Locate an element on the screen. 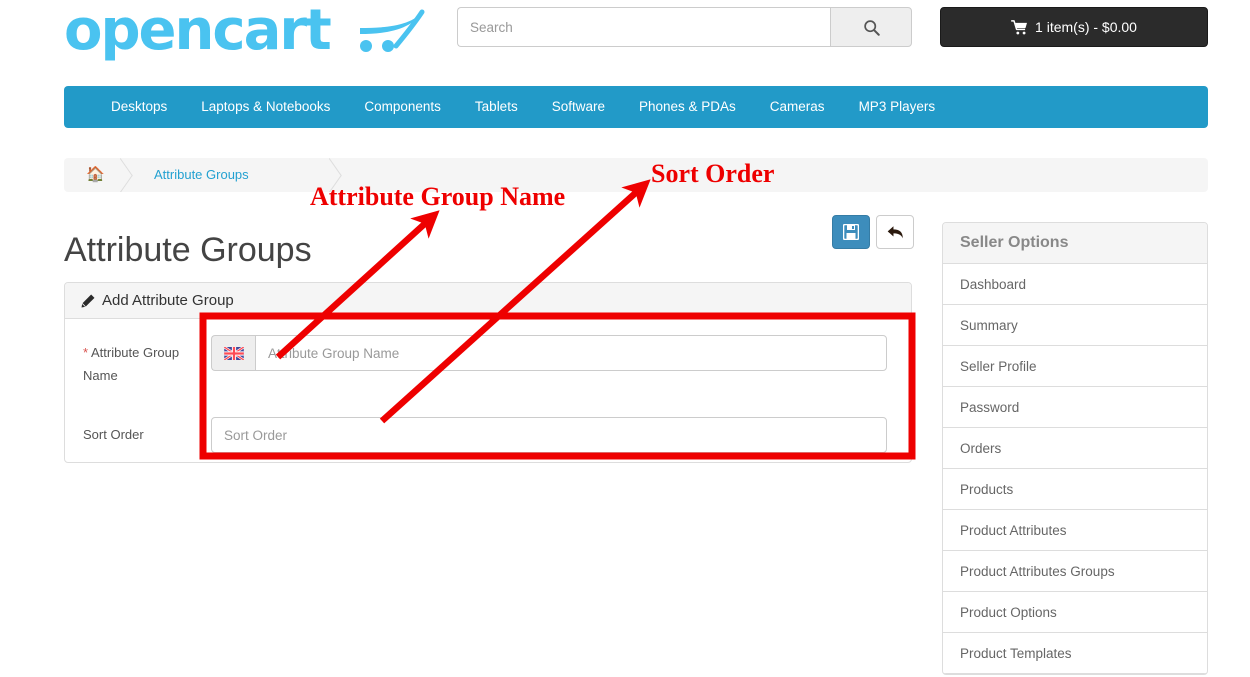  home-icon: 🏠 is located at coordinates (95, 175).